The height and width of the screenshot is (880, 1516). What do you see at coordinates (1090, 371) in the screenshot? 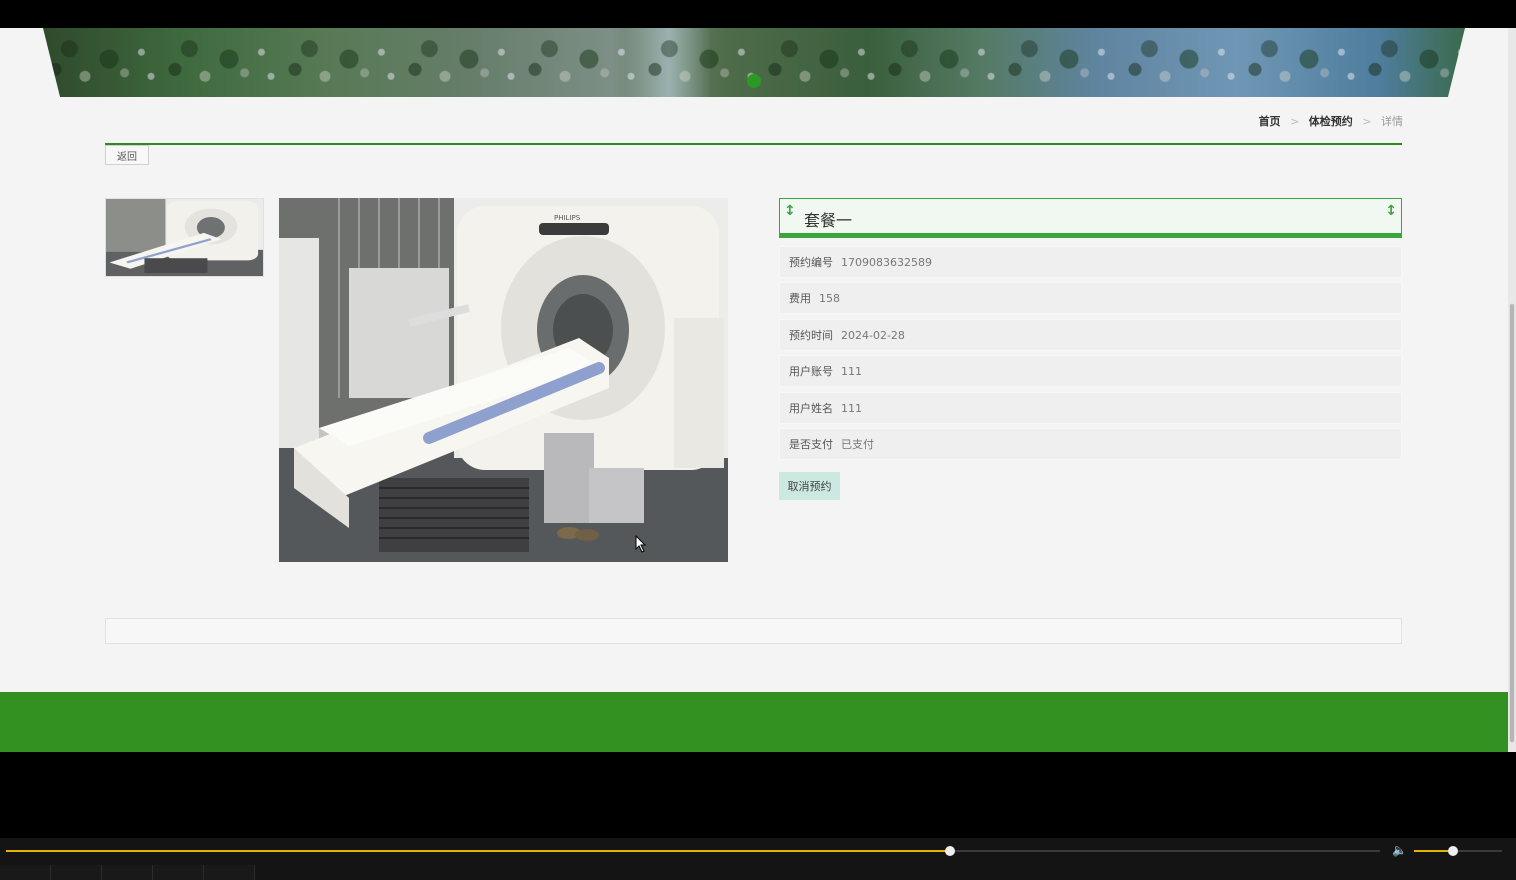
I see `detail-row: 用户账号 111` at bounding box center [1090, 371].